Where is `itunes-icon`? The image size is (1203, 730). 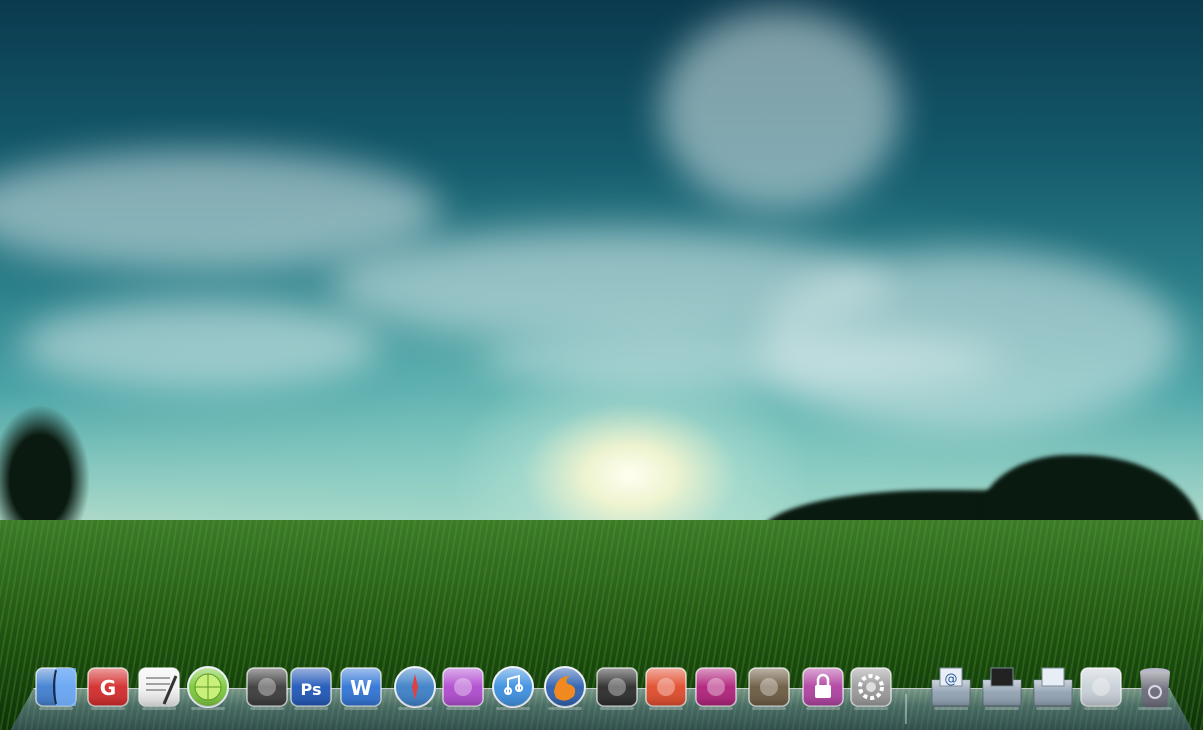
itunes-icon is located at coordinates (513, 688).